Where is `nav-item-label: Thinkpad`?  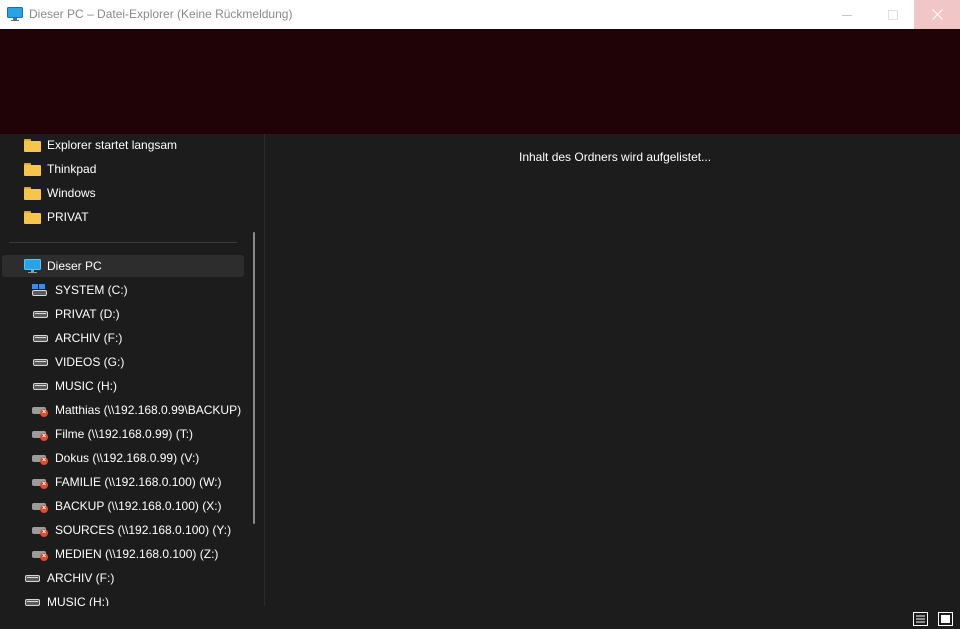
nav-item-label: Thinkpad is located at coordinates (72, 169).